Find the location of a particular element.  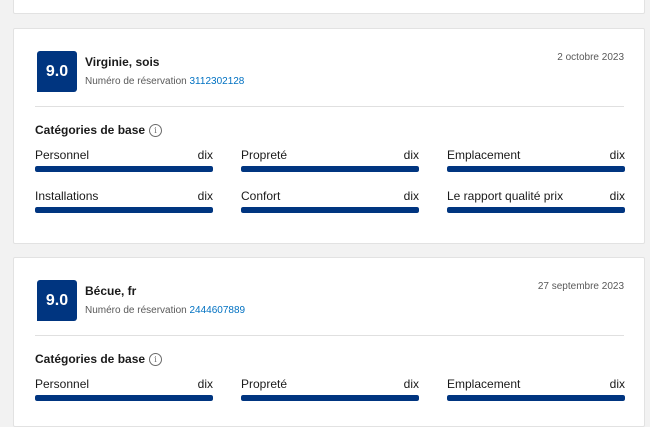

booking-number-link: 2444607889 is located at coordinates (218, 310).